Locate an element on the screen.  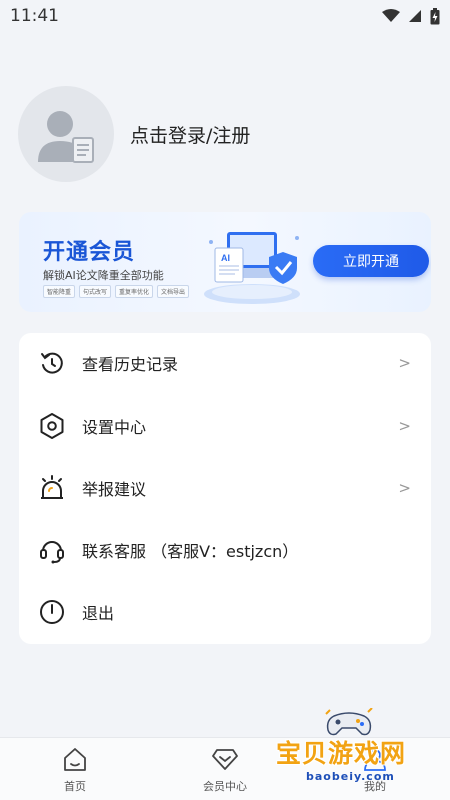
headset-icon is located at coordinates (52, 552).